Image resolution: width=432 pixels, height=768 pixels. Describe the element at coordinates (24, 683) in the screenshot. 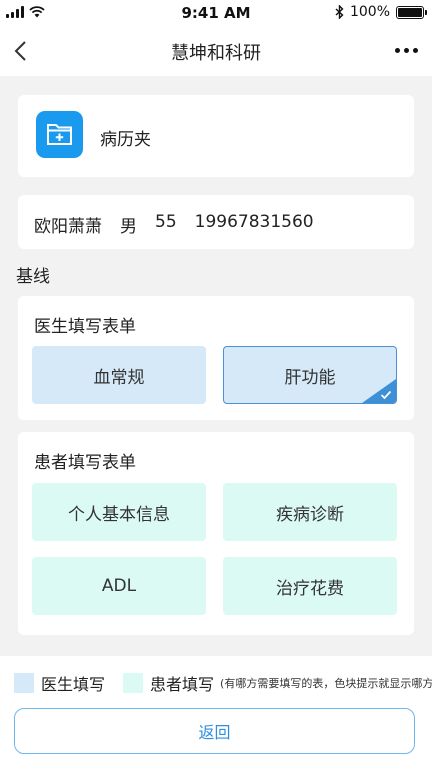

I see `legend-swatch-doctor` at that location.